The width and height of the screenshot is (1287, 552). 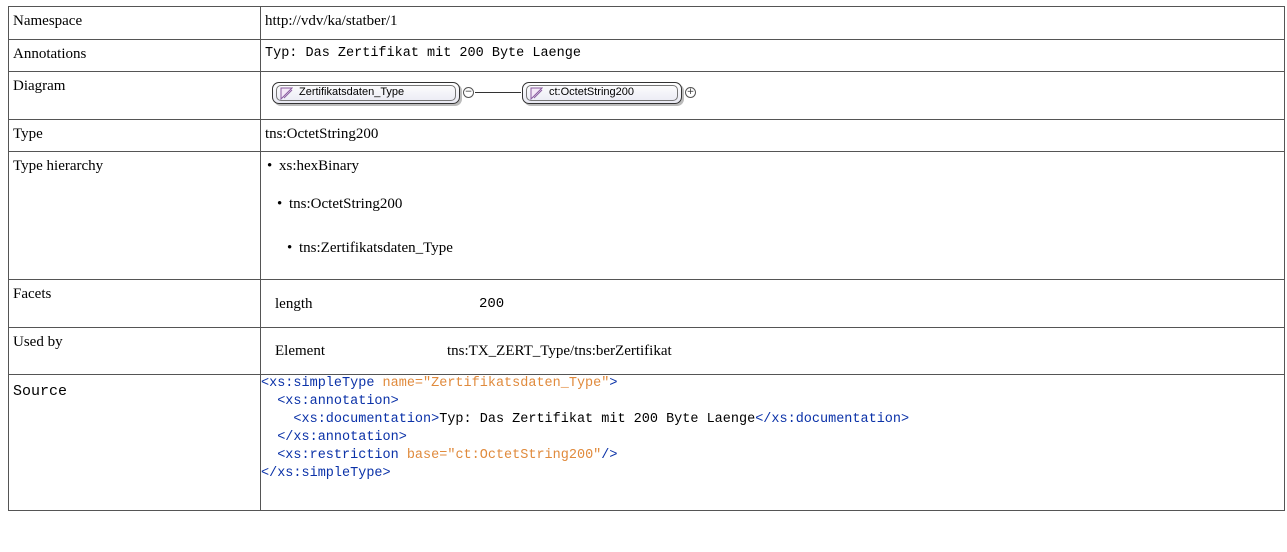 What do you see at coordinates (498, 92) in the screenshot?
I see `diagram-connector` at bounding box center [498, 92].